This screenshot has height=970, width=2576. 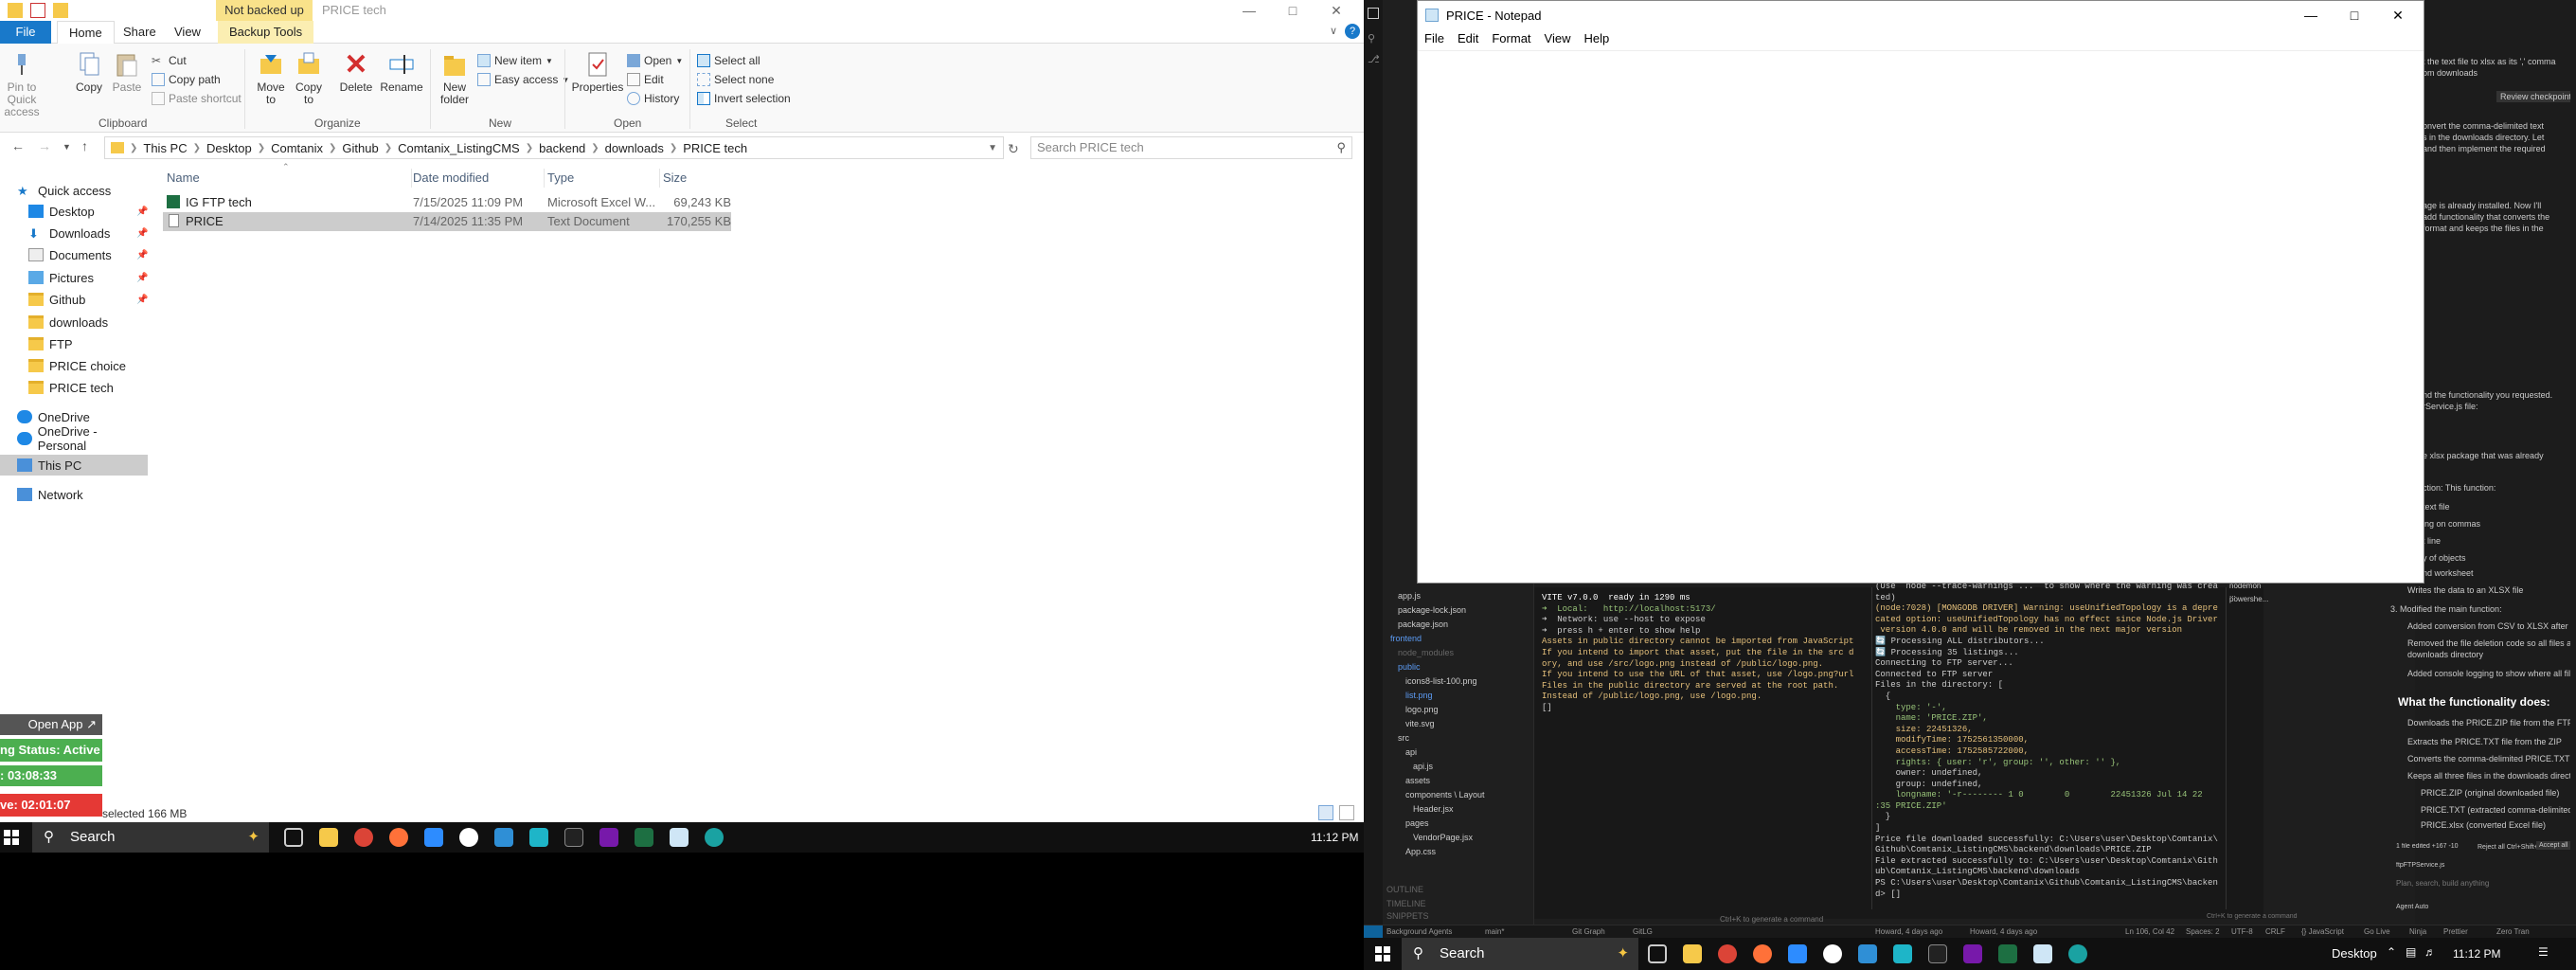 What do you see at coordinates (186, 79) in the screenshot?
I see `copy-path-button: Copy path` at bounding box center [186, 79].